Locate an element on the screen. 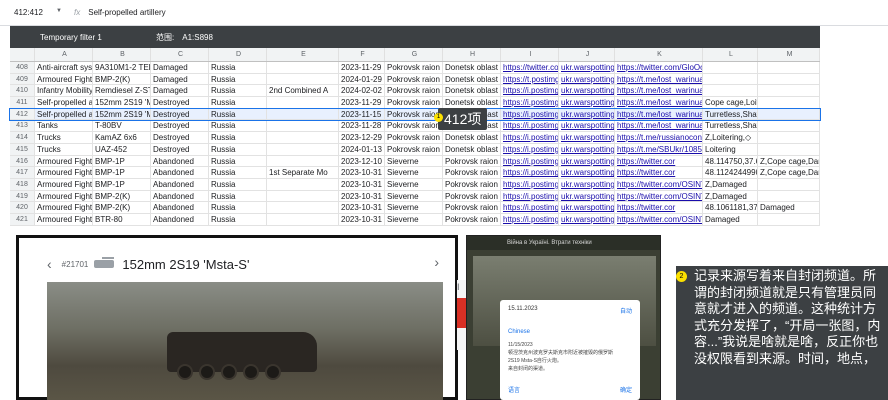 The height and width of the screenshot is (400, 888). table-cell: https://t.me/lost_warinua/61366 is located at coordinates (659, 126).